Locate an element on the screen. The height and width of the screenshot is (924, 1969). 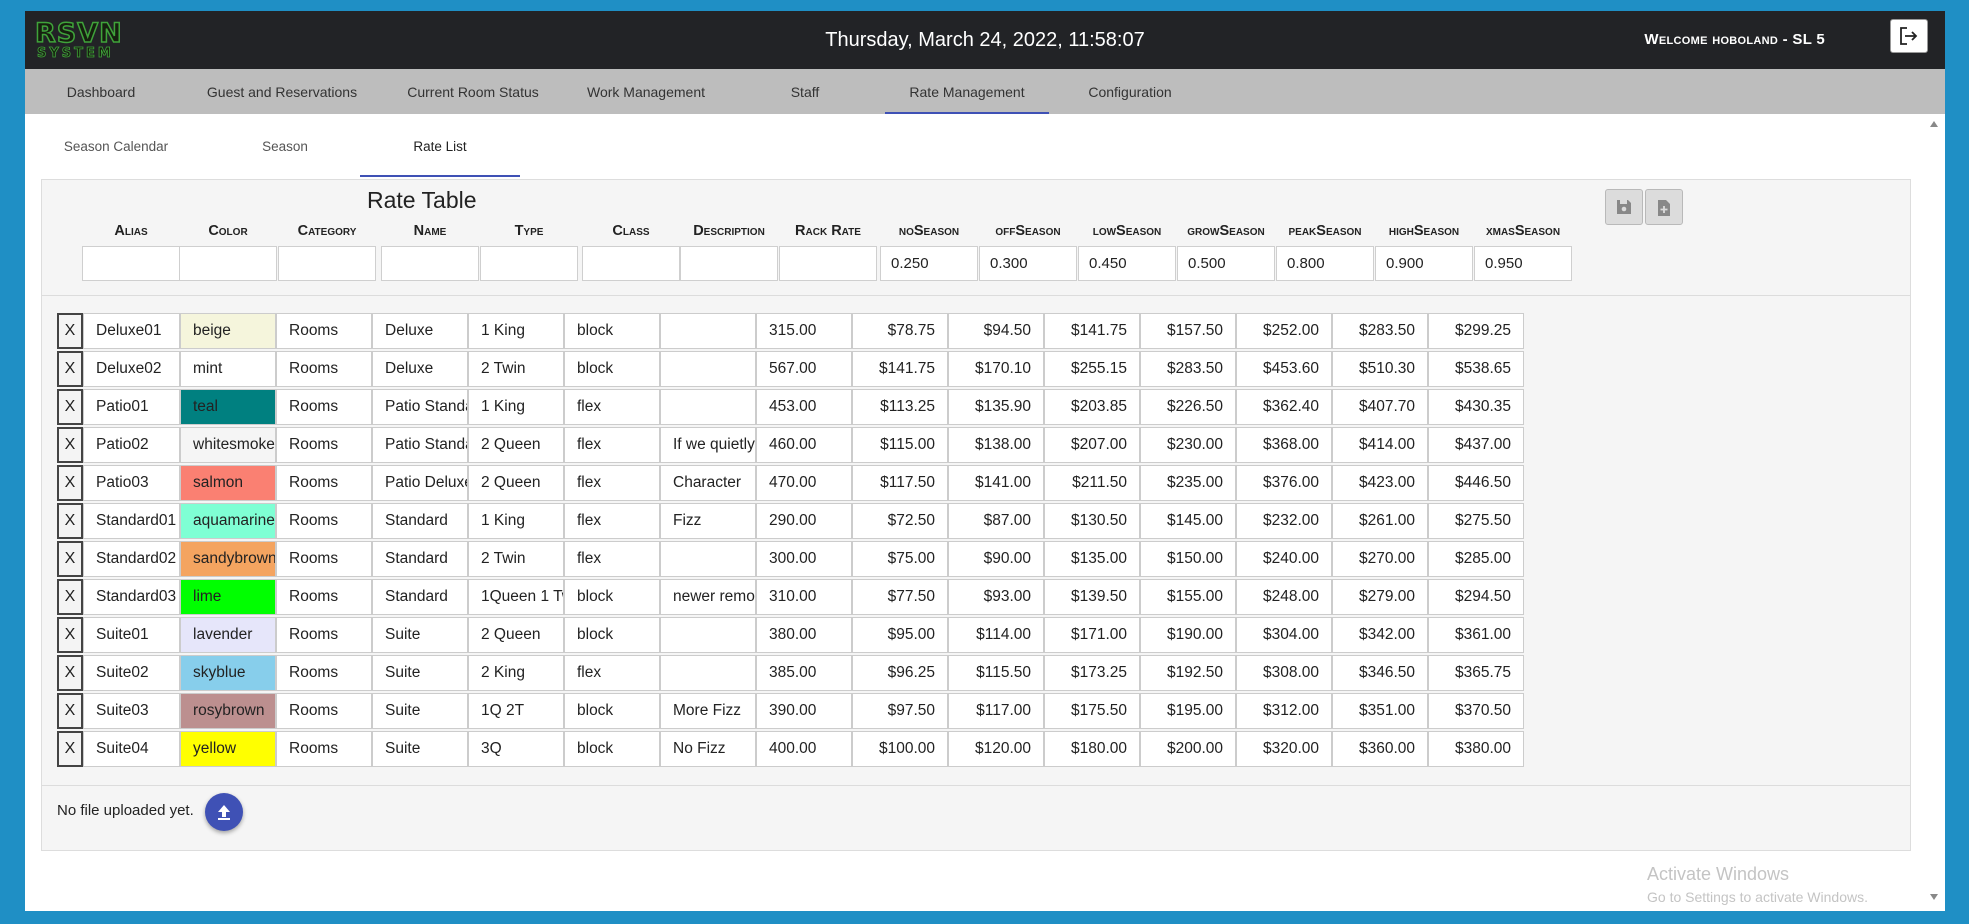
cell-rack: 400.00 is located at coordinates (804, 749).